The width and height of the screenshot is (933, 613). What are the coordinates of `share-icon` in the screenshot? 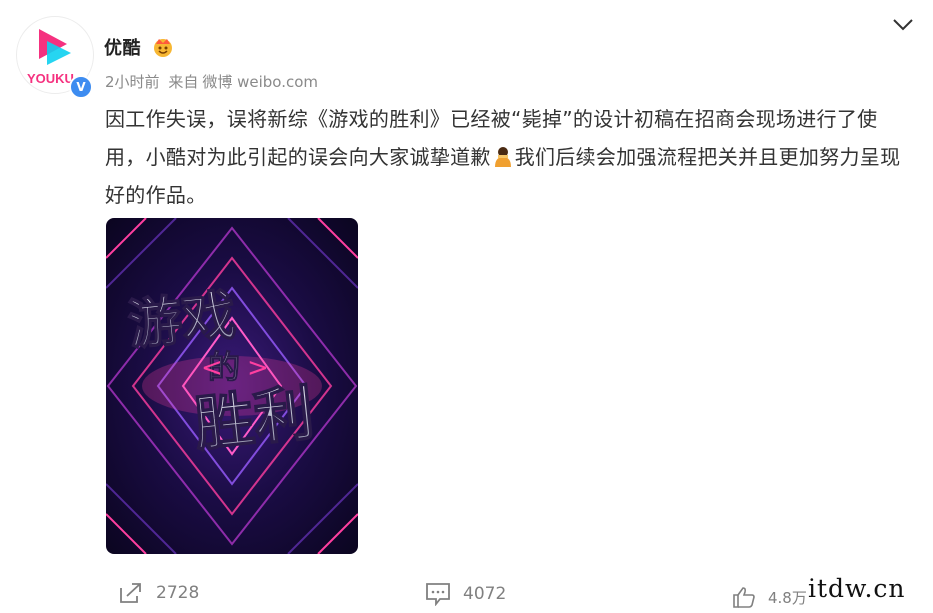 It's located at (130, 593).